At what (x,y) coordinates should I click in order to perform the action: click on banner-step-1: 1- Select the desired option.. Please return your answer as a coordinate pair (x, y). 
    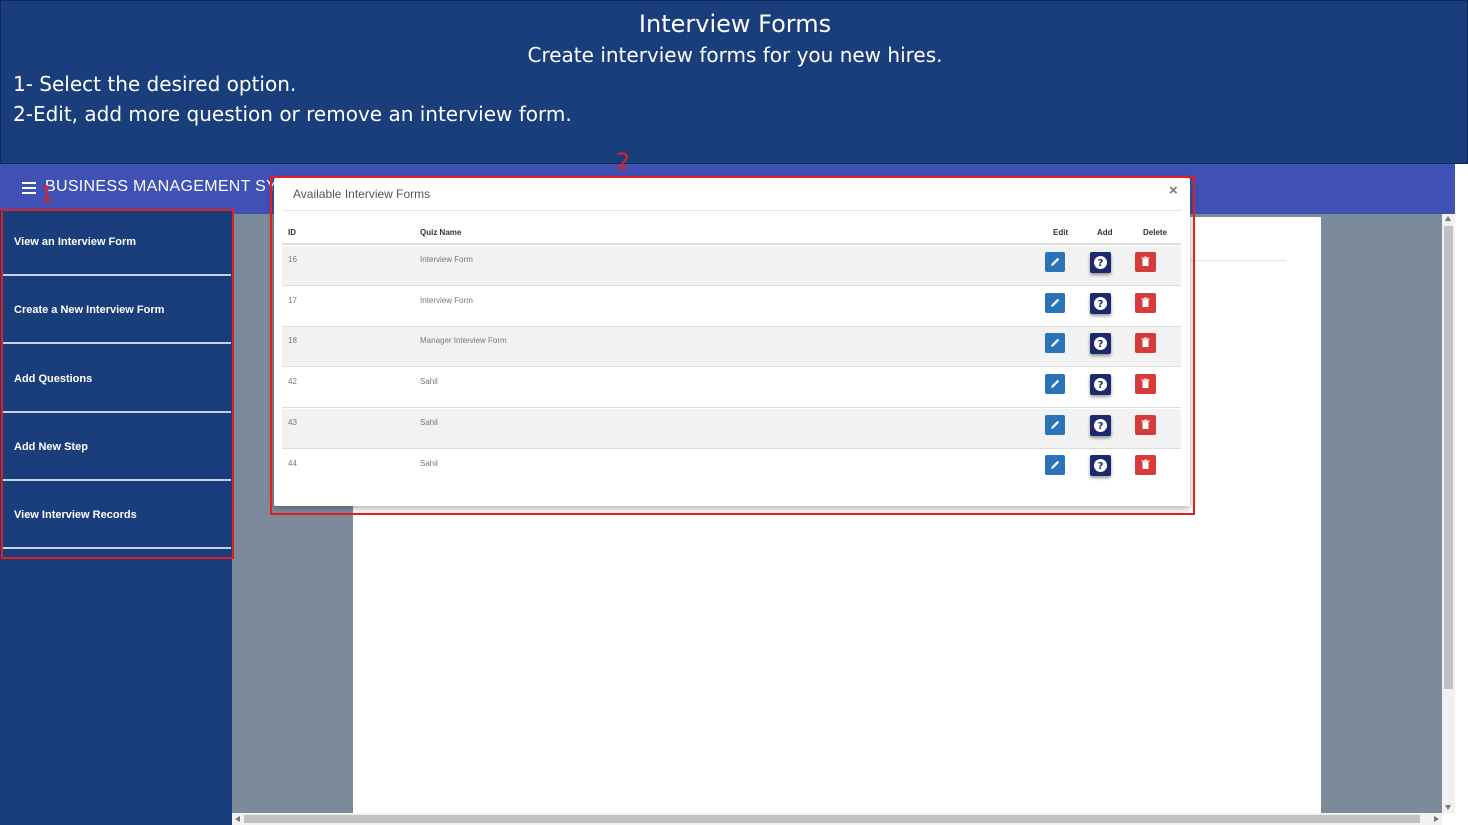
    Looking at the image, I should click on (155, 84).